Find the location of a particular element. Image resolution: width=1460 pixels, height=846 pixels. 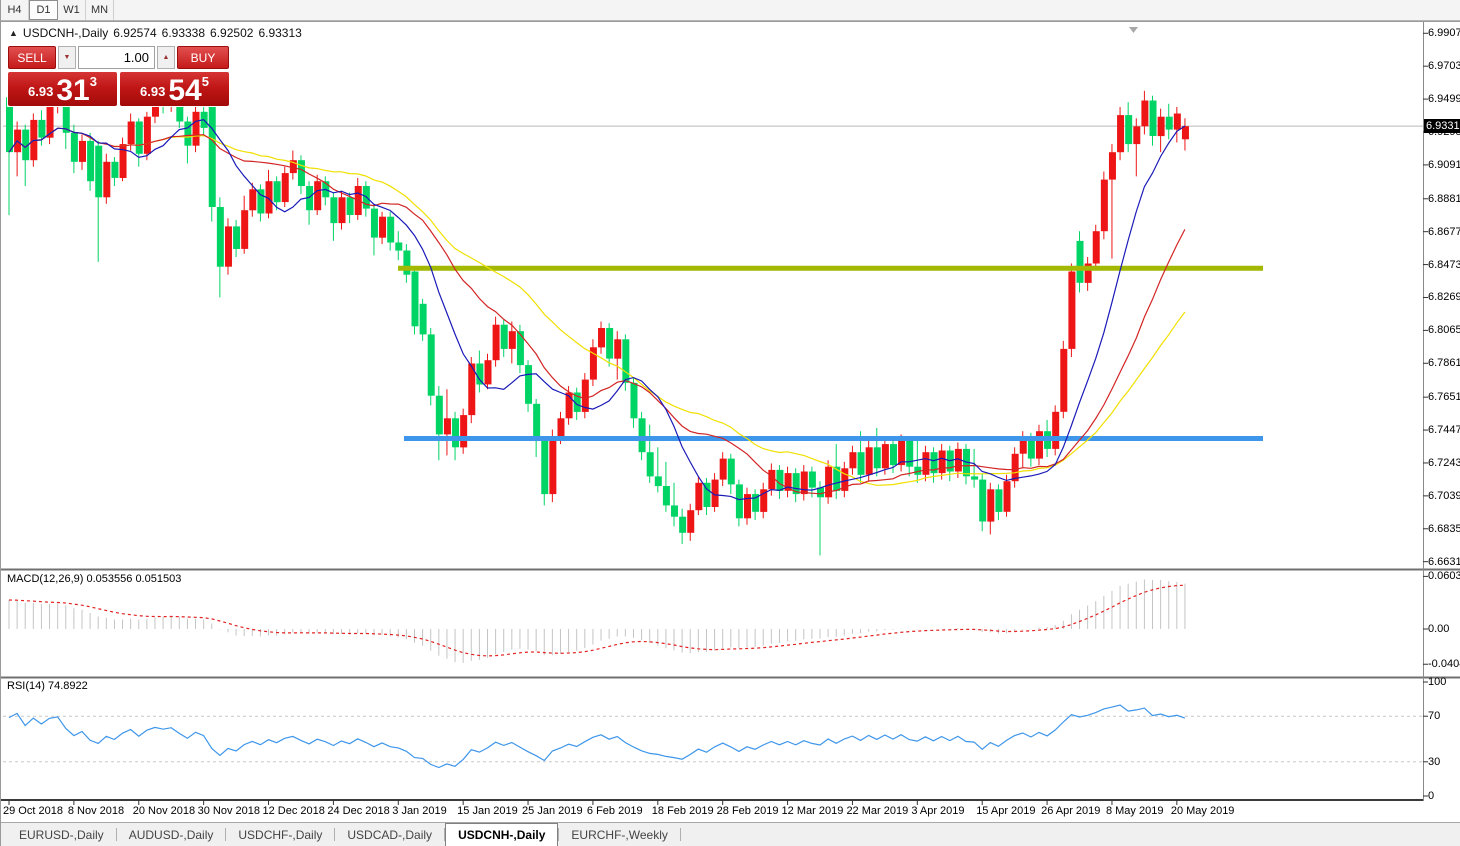

date-axis-label: 6 Feb 2019 is located at coordinates (614, 811).